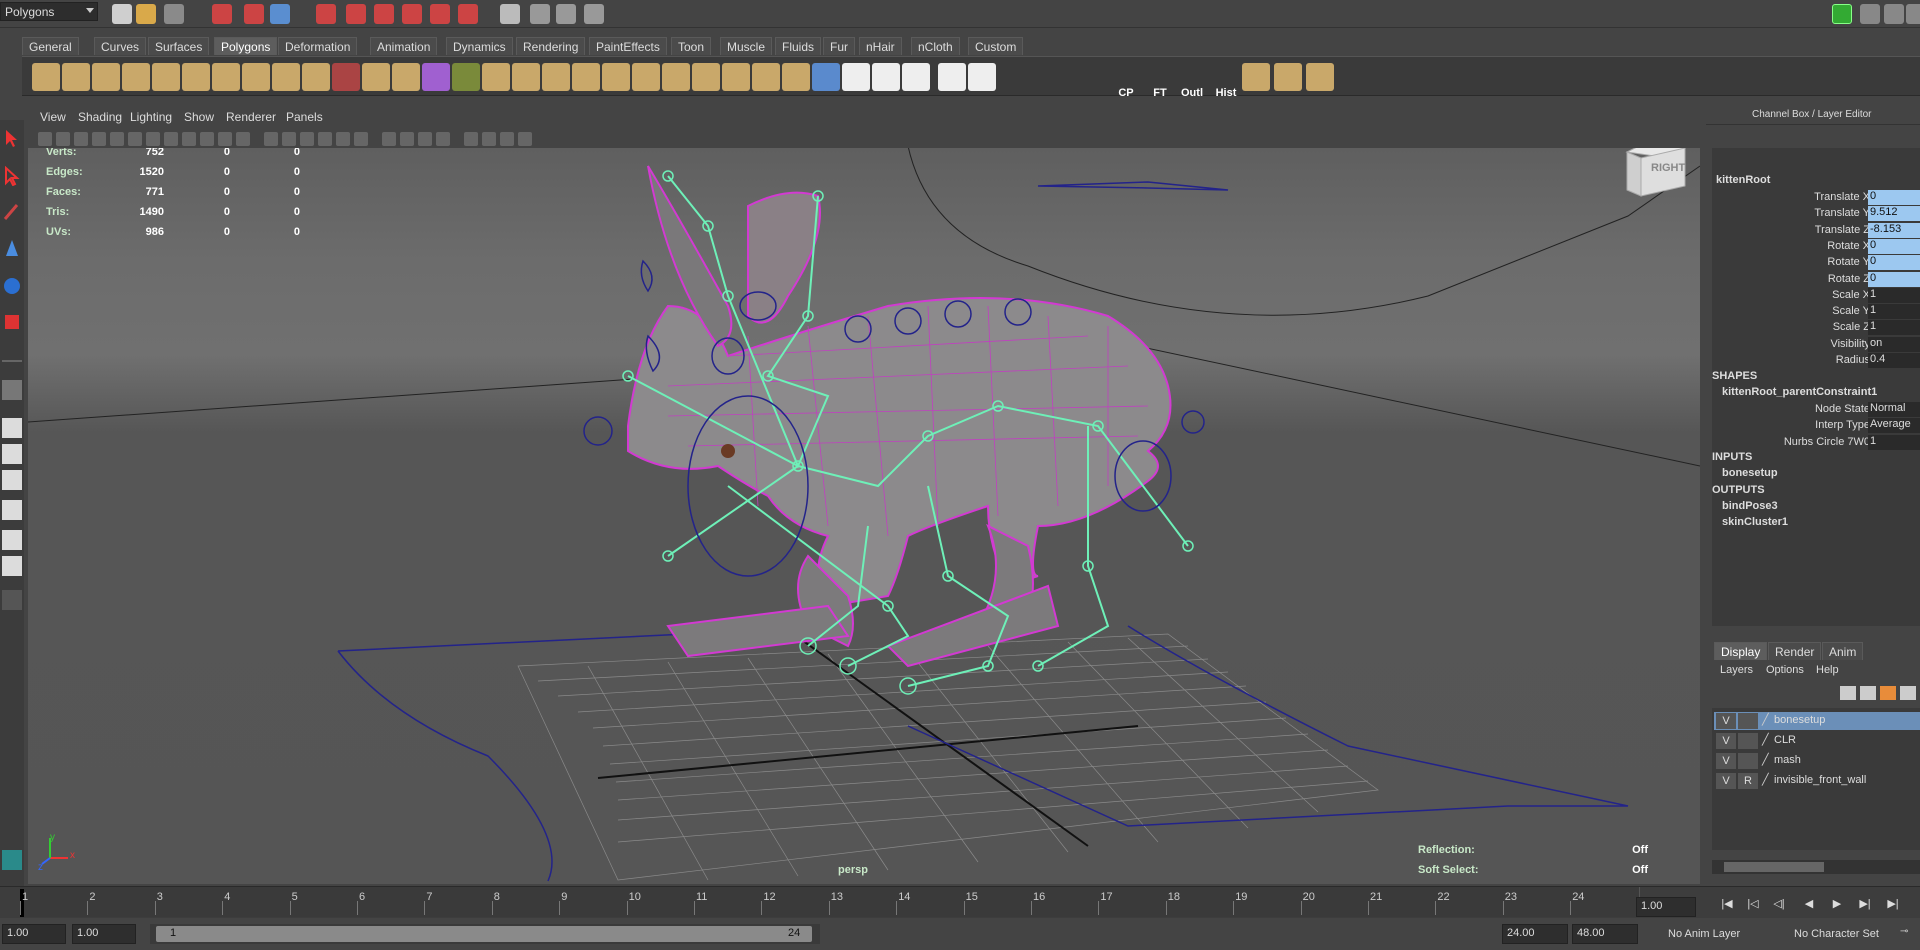 The height and width of the screenshot is (950, 1920). I want to click on safe-action-icon, so click(225, 139).